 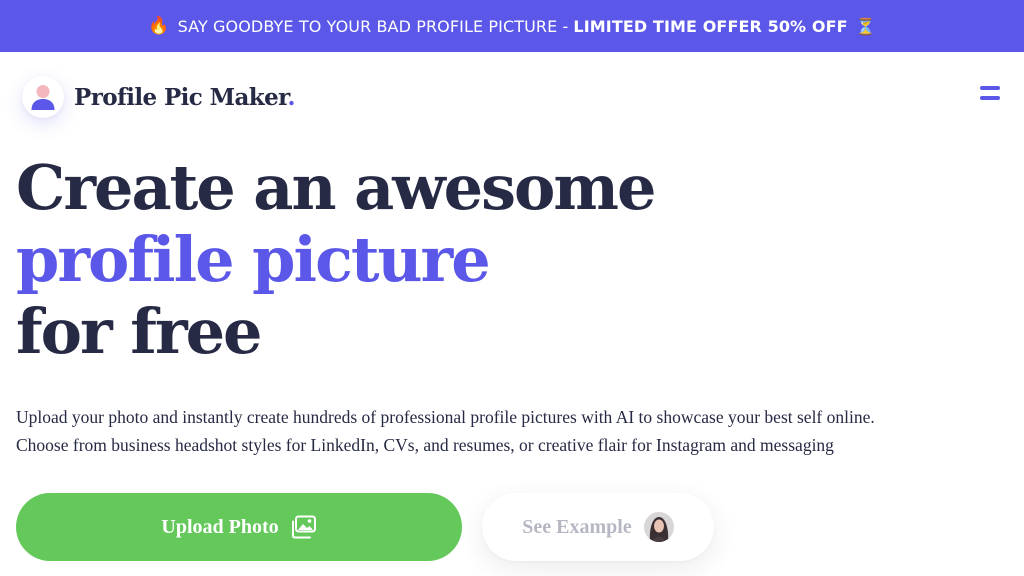 I want to click on image-upload-icon, so click(x=304, y=527).